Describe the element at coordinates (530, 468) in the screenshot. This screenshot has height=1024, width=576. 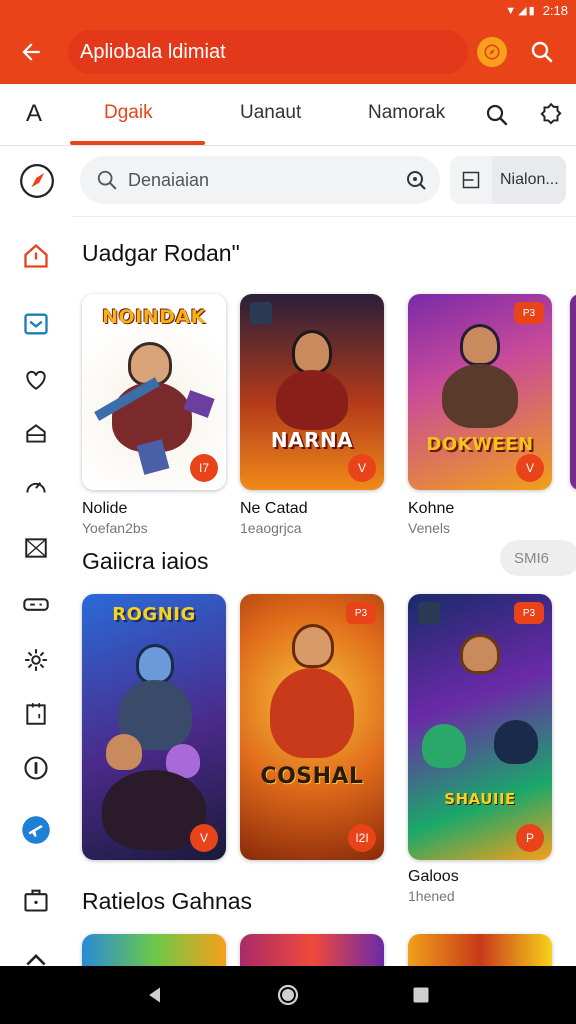
I see `game-badge-3: V` at that location.